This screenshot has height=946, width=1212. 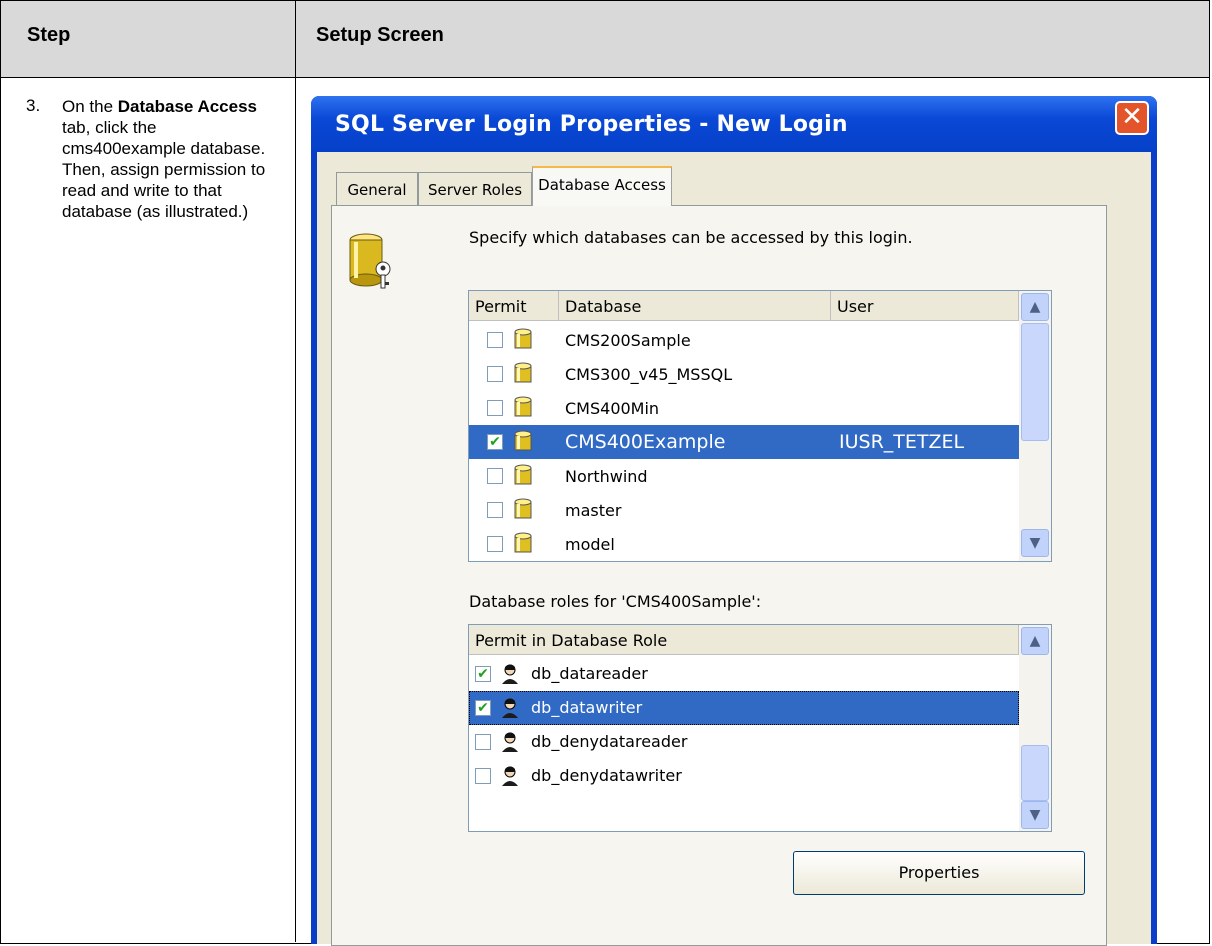 I want to click on permit-checkbox-checked: ✔, so click(x=495, y=442).